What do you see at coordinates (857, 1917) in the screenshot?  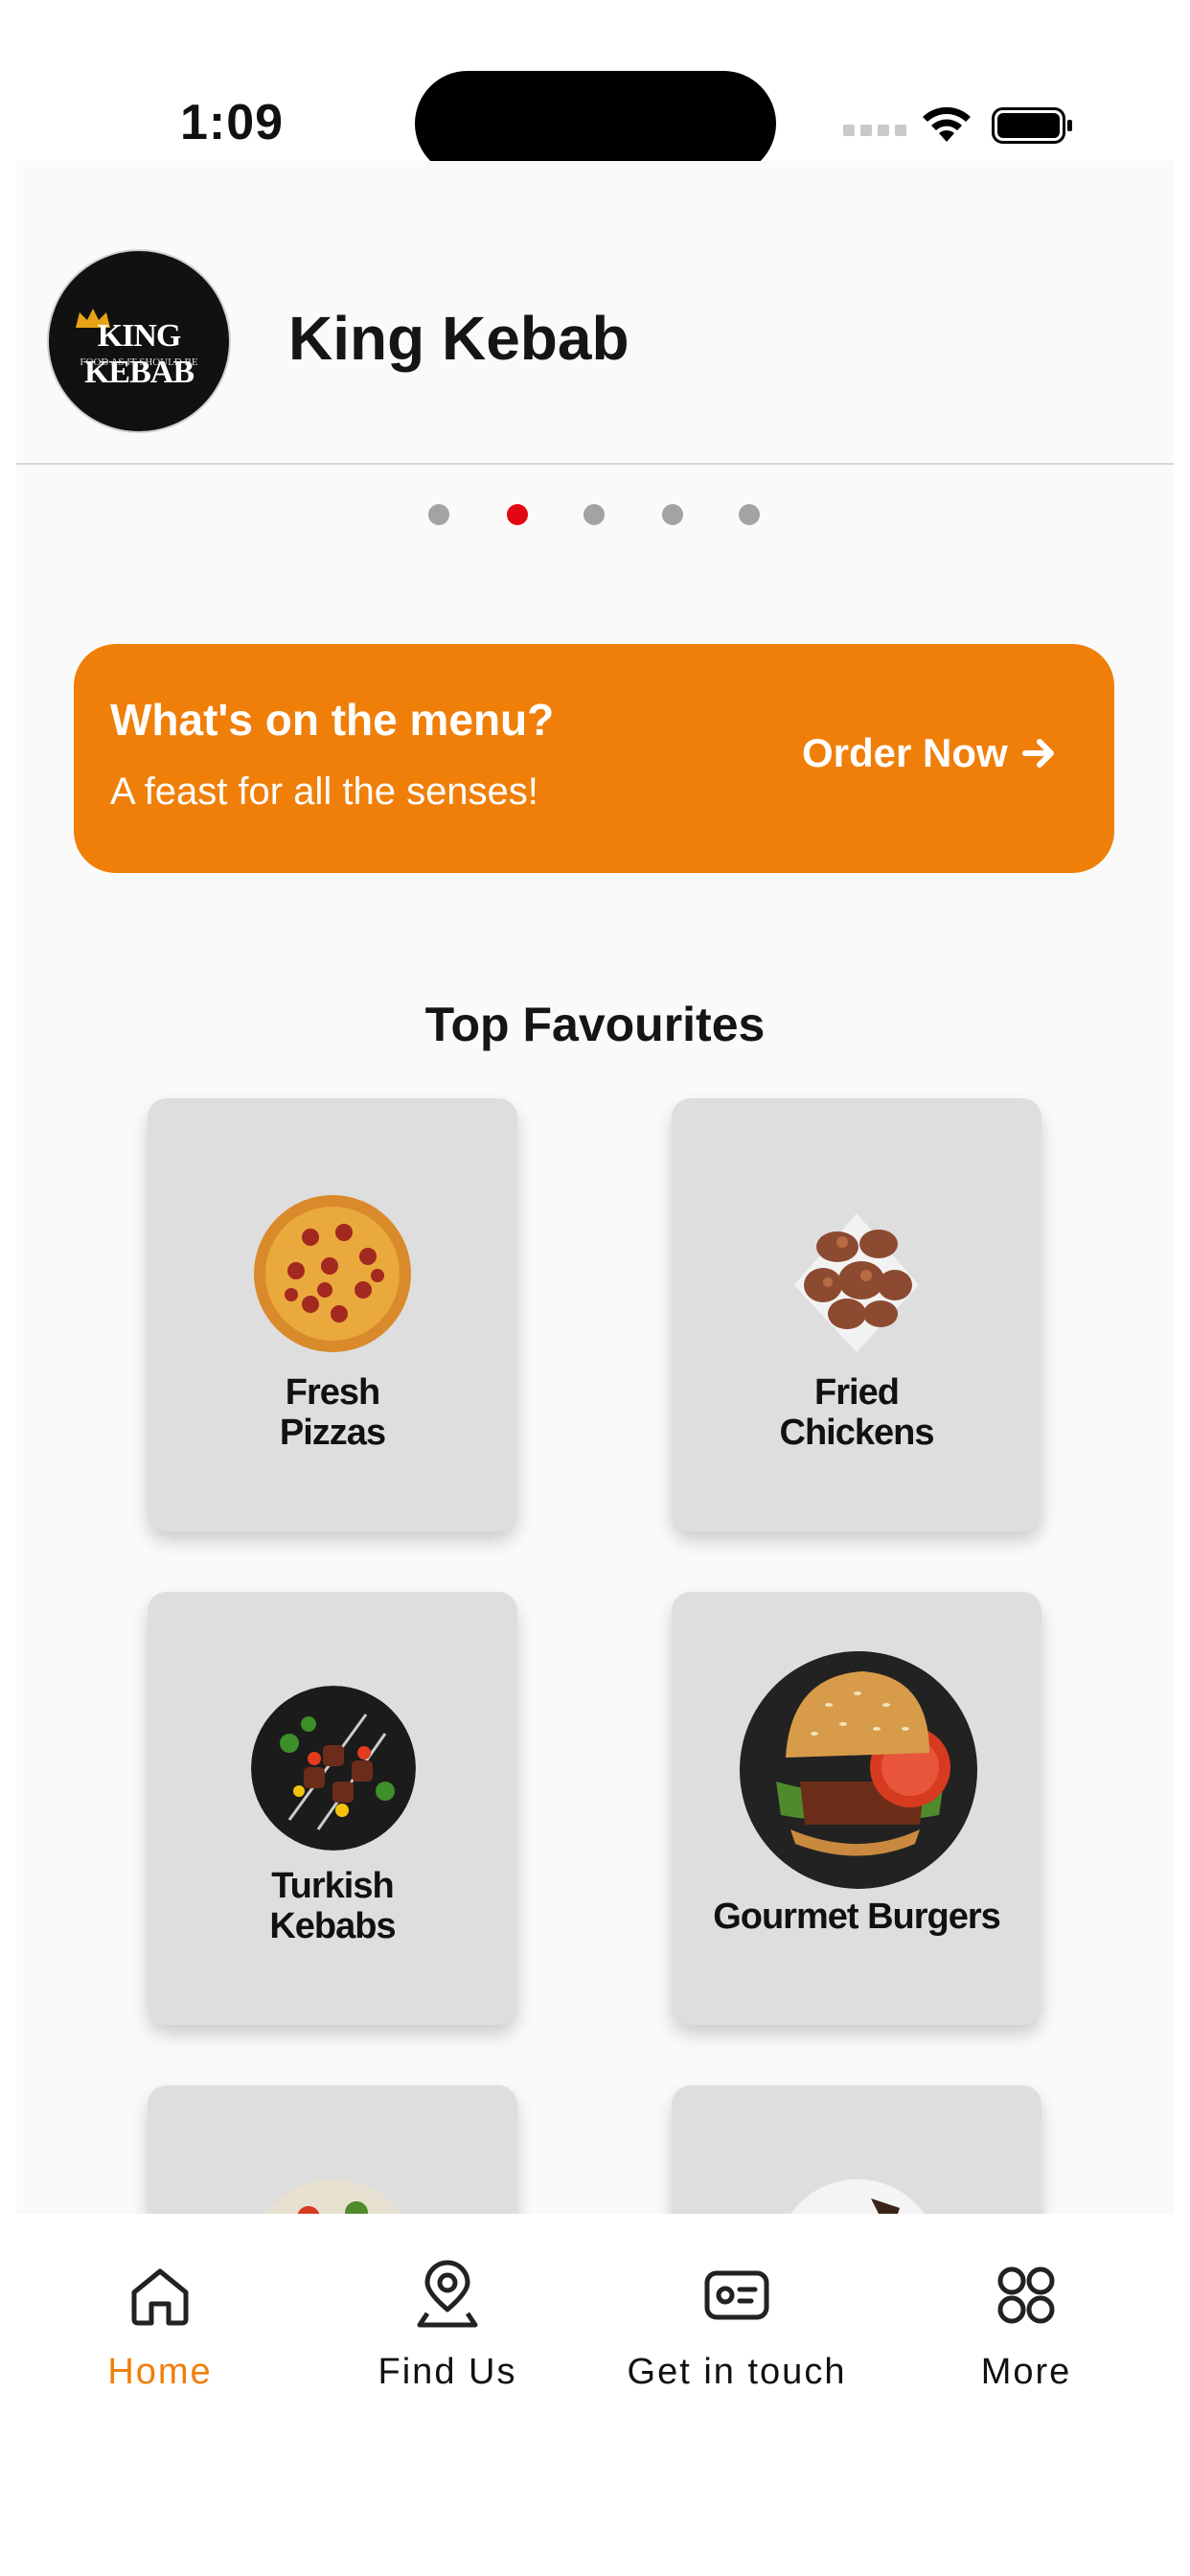 I see `card-label: Gourmet Burgers` at bounding box center [857, 1917].